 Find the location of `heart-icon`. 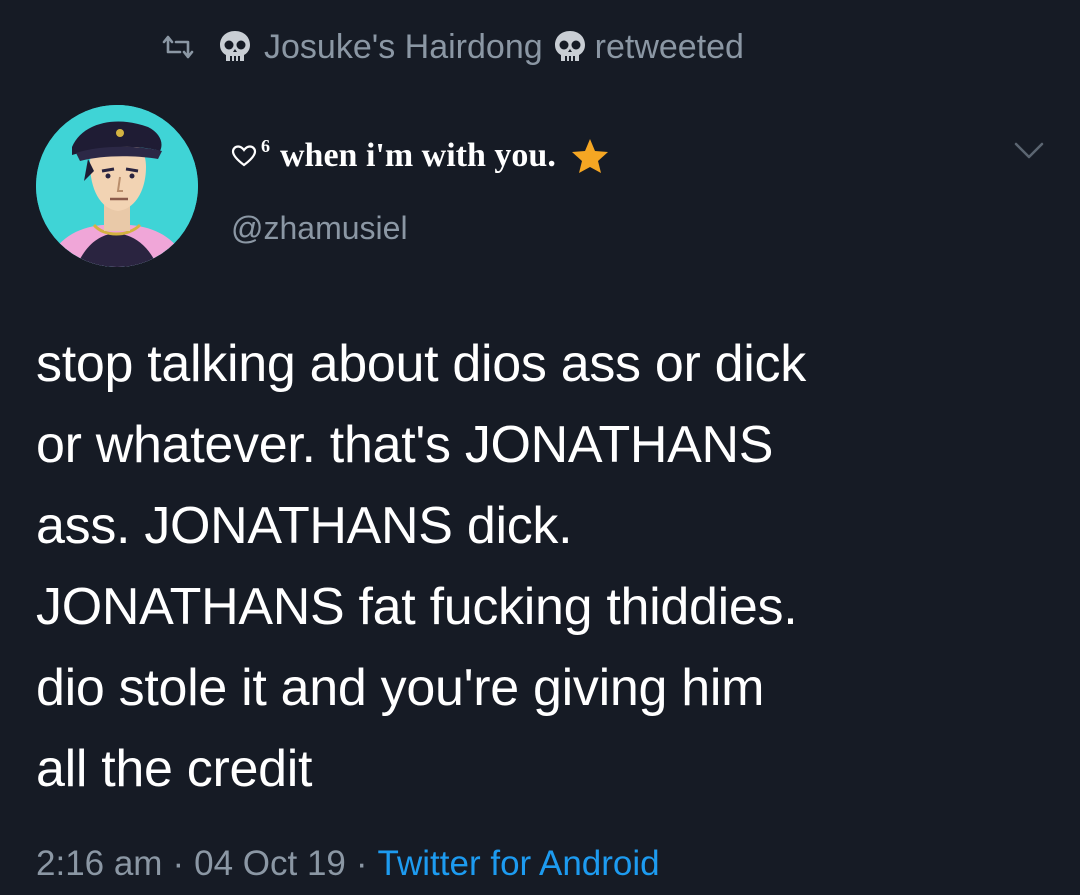

heart-icon is located at coordinates (244, 156).